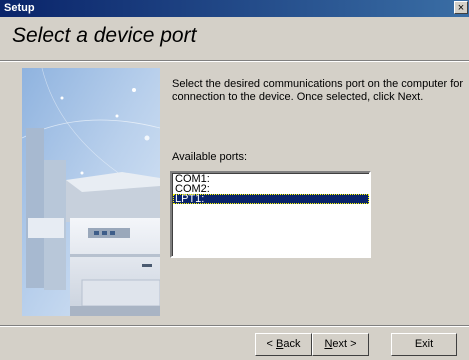  What do you see at coordinates (234, 326) in the screenshot?
I see `footer-divider-highlight` at bounding box center [234, 326].